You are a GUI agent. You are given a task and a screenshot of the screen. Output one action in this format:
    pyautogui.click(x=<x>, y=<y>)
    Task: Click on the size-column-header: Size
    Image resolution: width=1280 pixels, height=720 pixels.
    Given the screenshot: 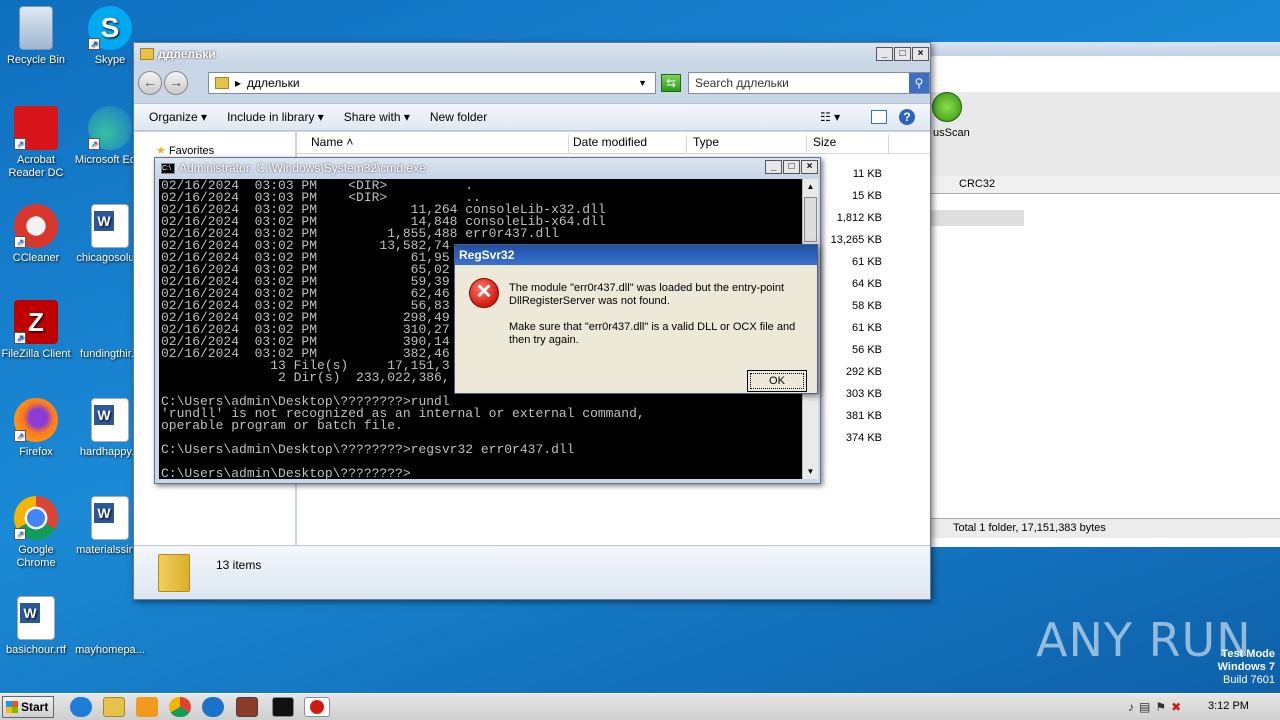 What is the action you would take?
    pyautogui.click(x=849, y=144)
    